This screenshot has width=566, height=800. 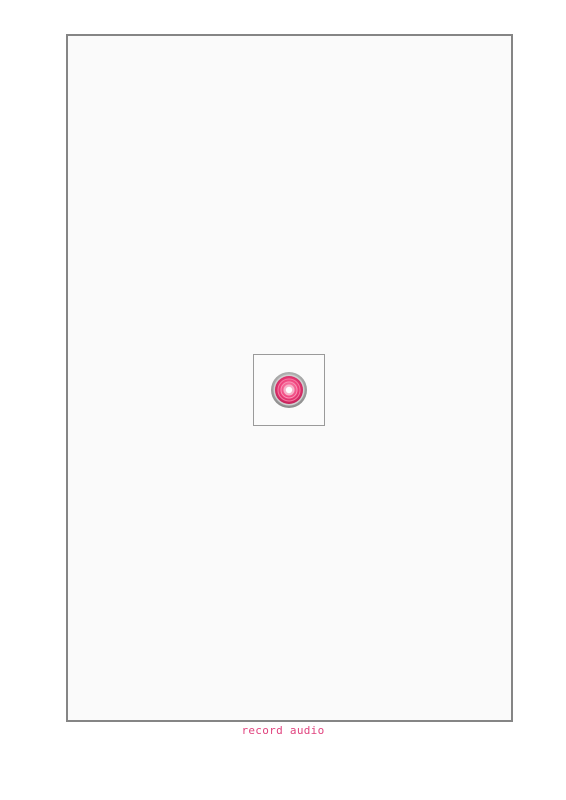 What do you see at coordinates (283, 730) in the screenshot?
I see `record-audio-caption: record audio` at bounding box center [283, 730].